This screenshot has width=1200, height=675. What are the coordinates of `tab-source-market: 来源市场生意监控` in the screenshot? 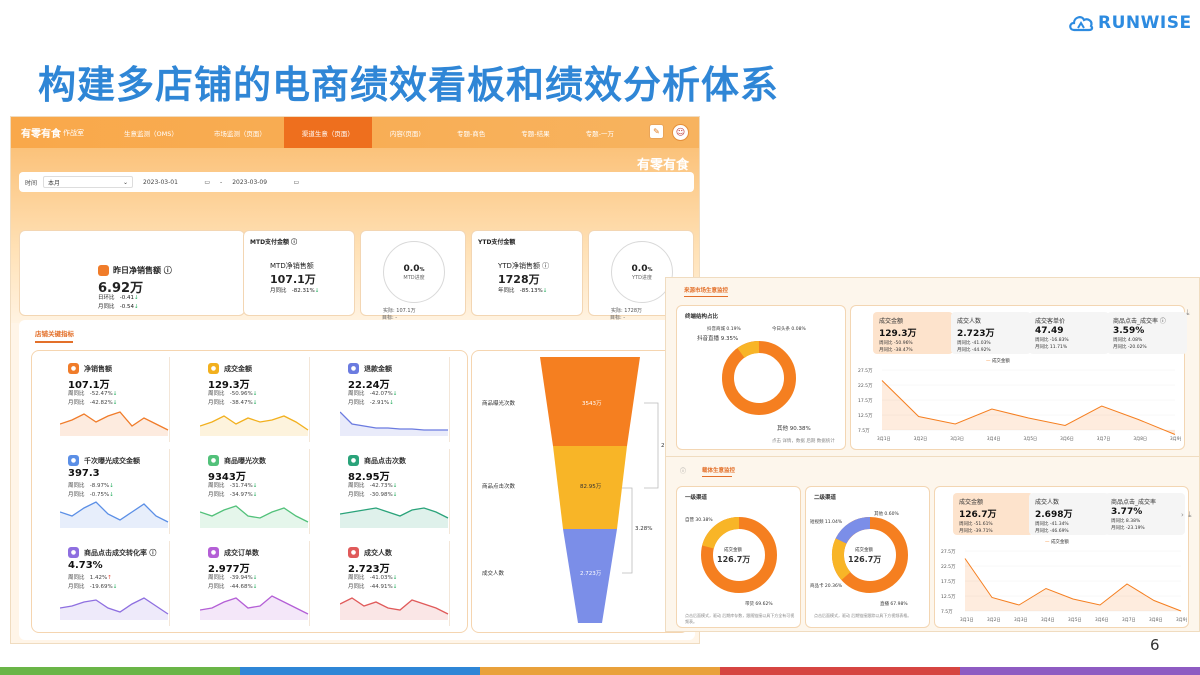 It's located at (706, 290).